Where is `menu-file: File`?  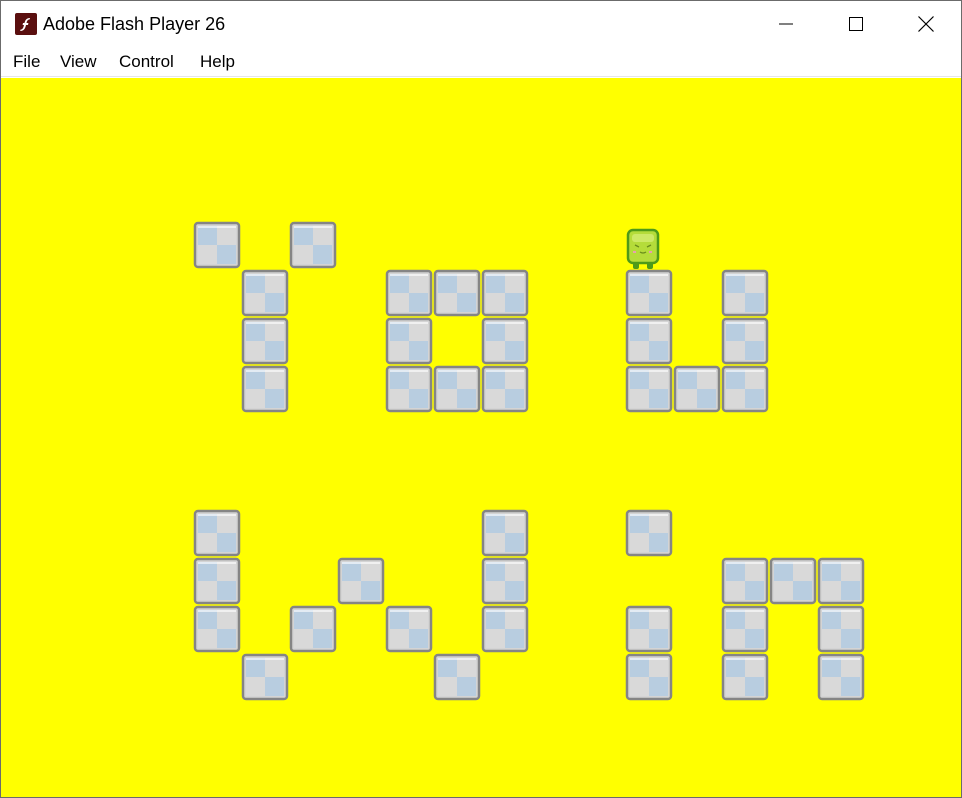 menu-file: File is located at coordinates (26, 62).